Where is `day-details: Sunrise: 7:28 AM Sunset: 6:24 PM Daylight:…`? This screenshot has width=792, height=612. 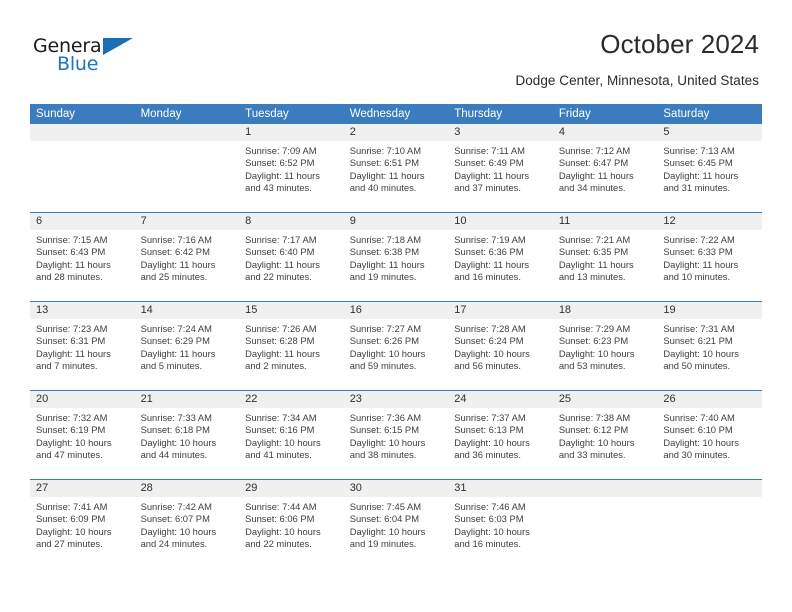 day-details: Sunrise: 7:28 AM Sunset: 6:24 PM Daylight:… is located at coordinates (500, 346).